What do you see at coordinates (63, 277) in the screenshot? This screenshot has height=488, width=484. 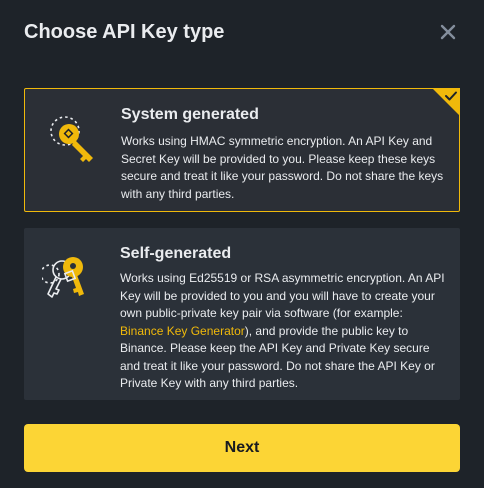 I see `keys-icon` at bounding box center [63, 277].